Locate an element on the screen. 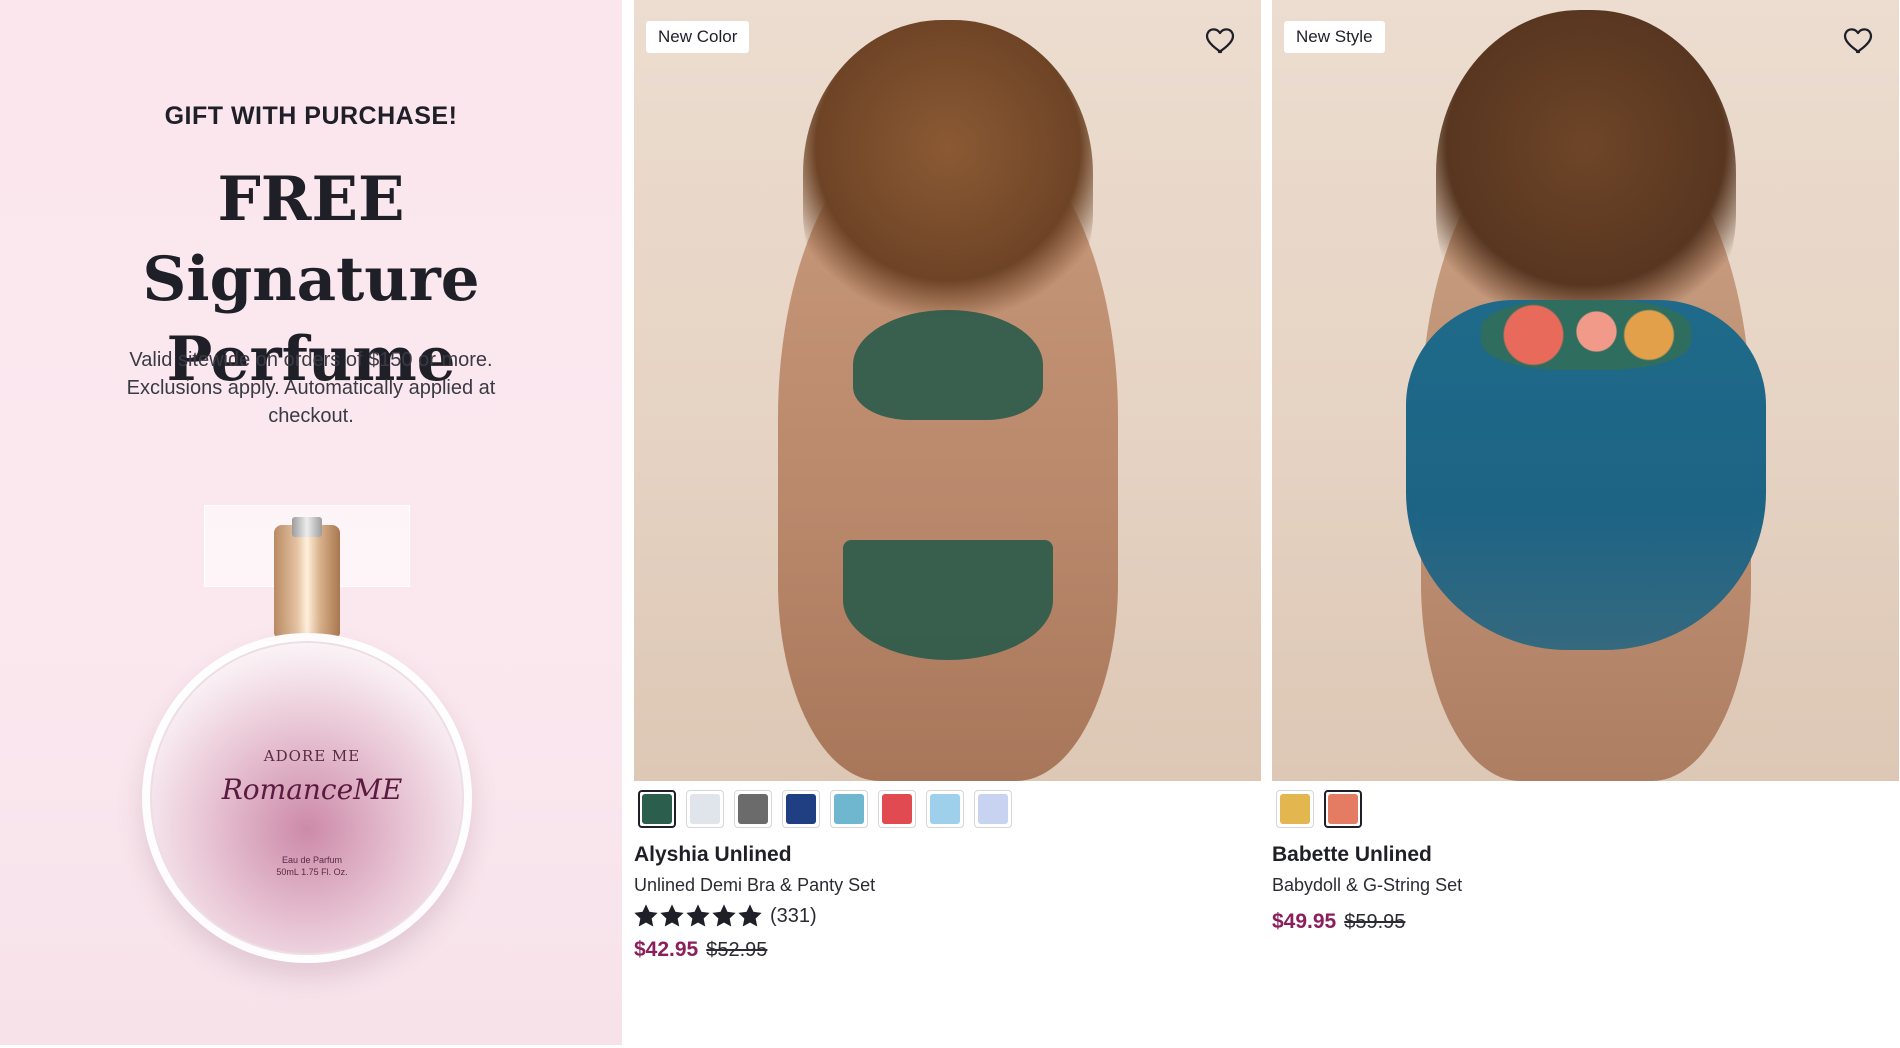  promo-eyebrow: GIFT WITH PURCHASE! is located at coordinates (311, 116).